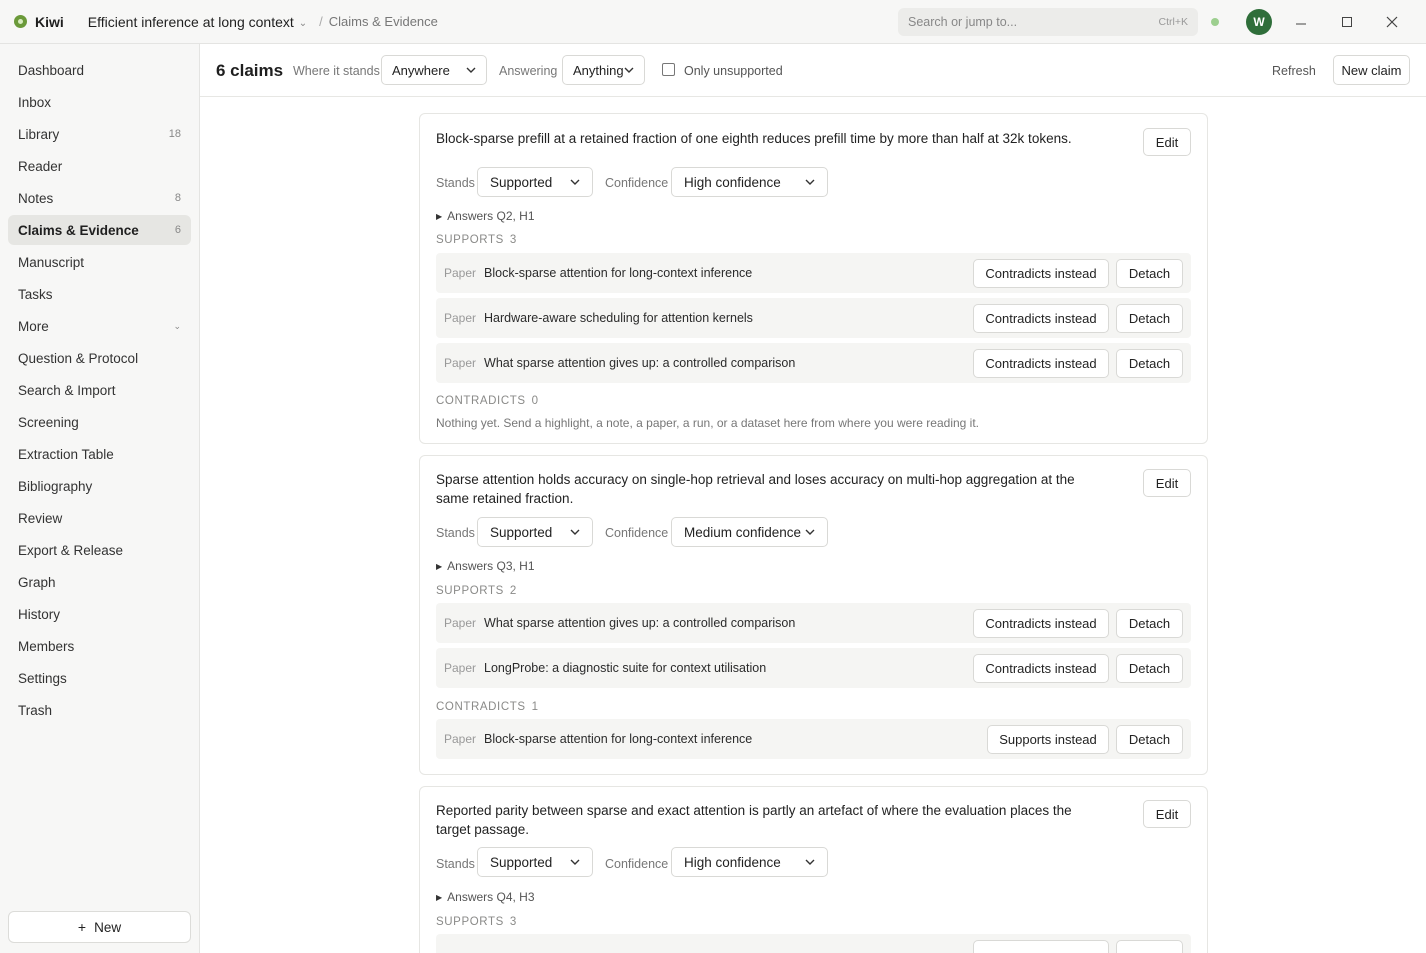 The height and width of the screenshot is (953, 1426). Describe the element at coordinates (99, 550) in the screenshot. I see `sidebar-item-export-release: Export & Release` at that location.